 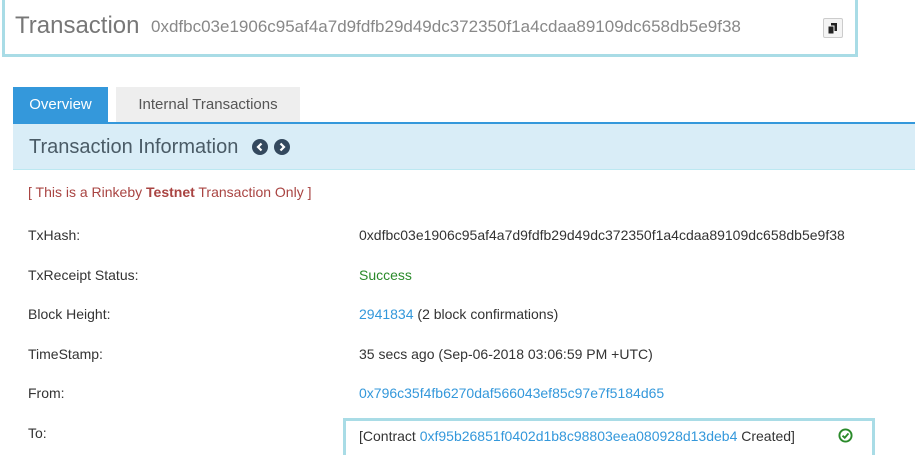 I want to click on txhash-label: TxHash:, so click(x=54, y=235).